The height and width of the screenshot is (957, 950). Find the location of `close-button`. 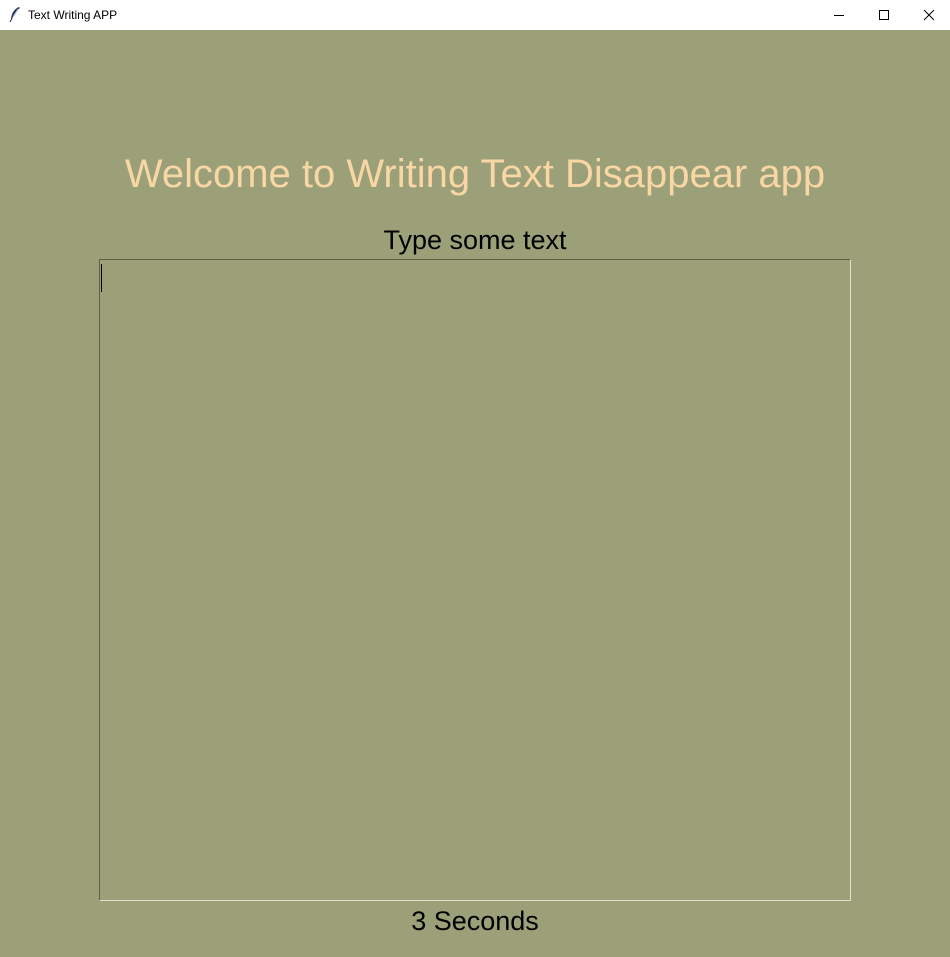

close-button is located at coordinates (928, 15).